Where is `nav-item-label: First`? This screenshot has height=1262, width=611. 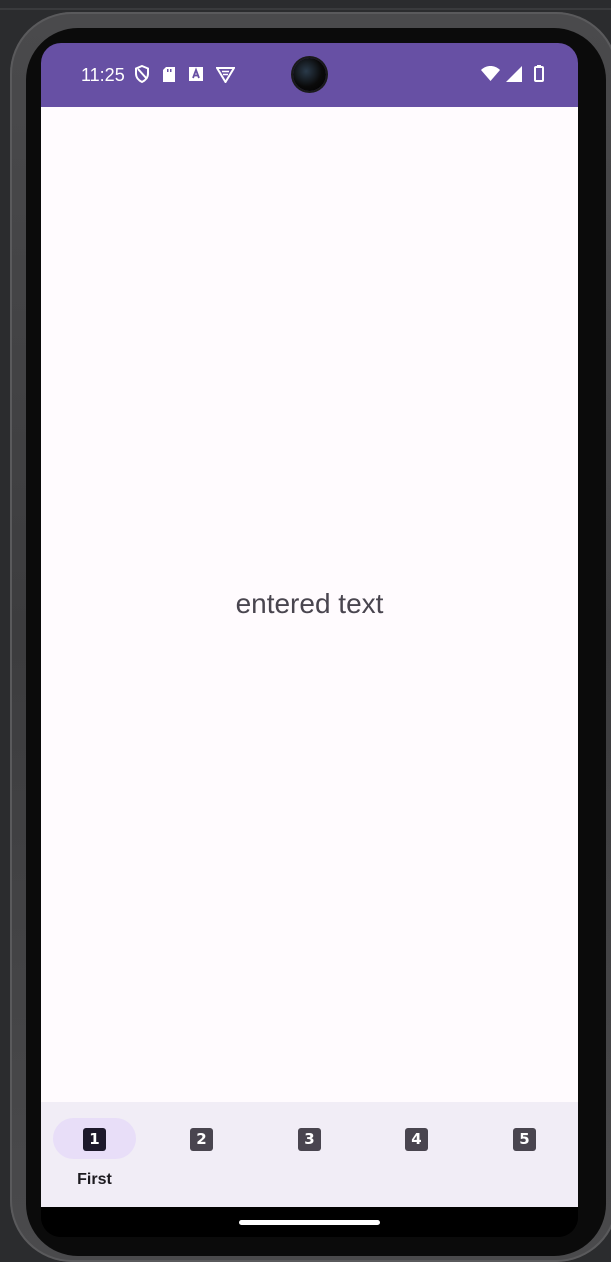 nav-item-label: First is located at coordinates (94, 1179).